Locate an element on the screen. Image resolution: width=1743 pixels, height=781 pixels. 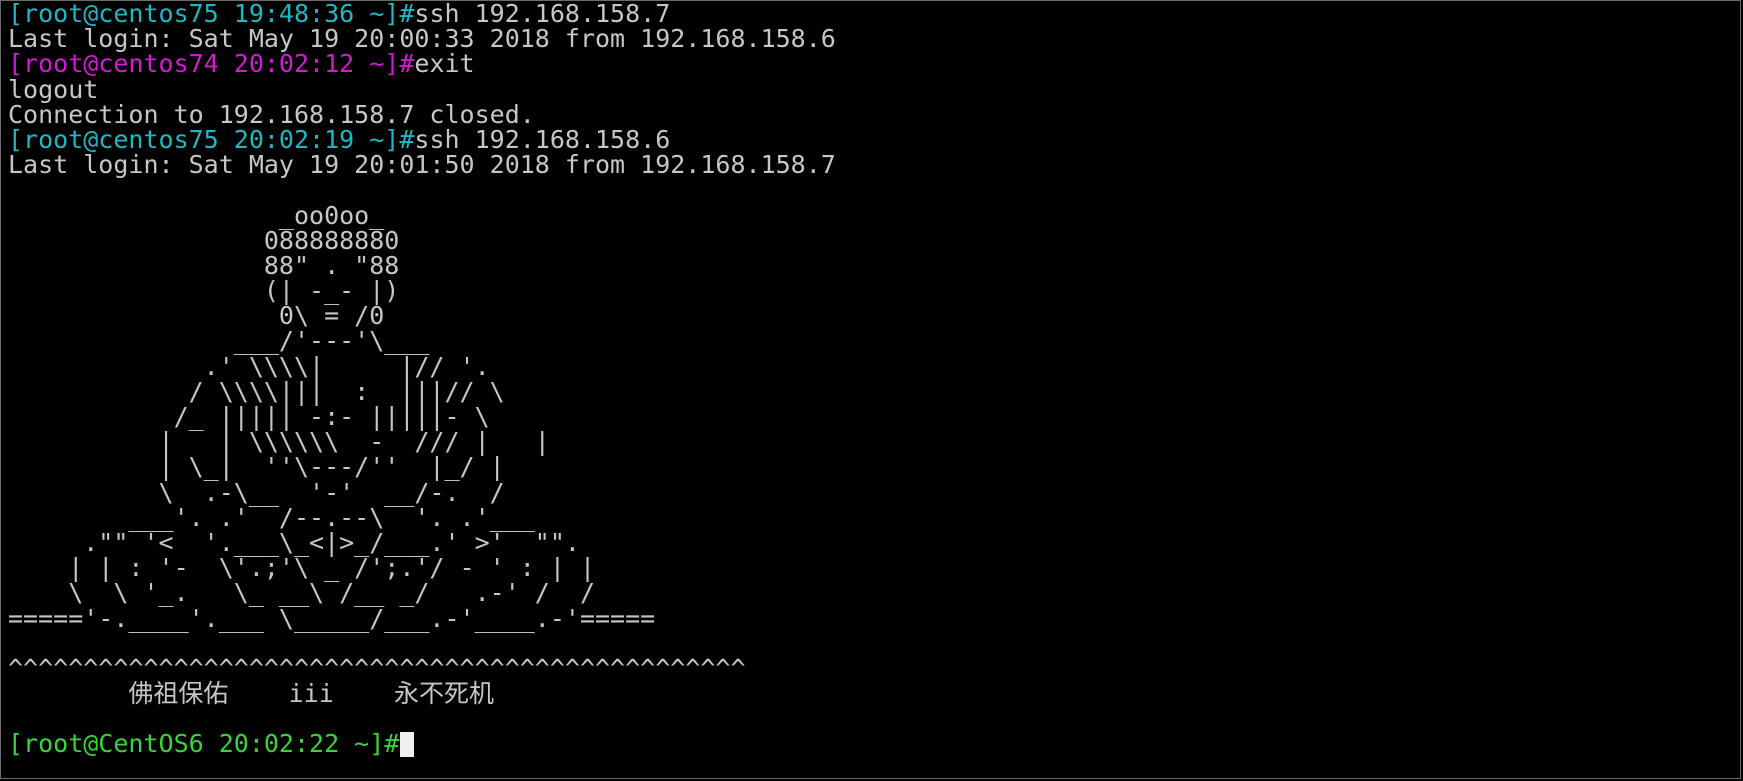
banner-line: | | : '- \'.;'\ _ /';.'/ - ' : | | is located at coordinates (301, 568).